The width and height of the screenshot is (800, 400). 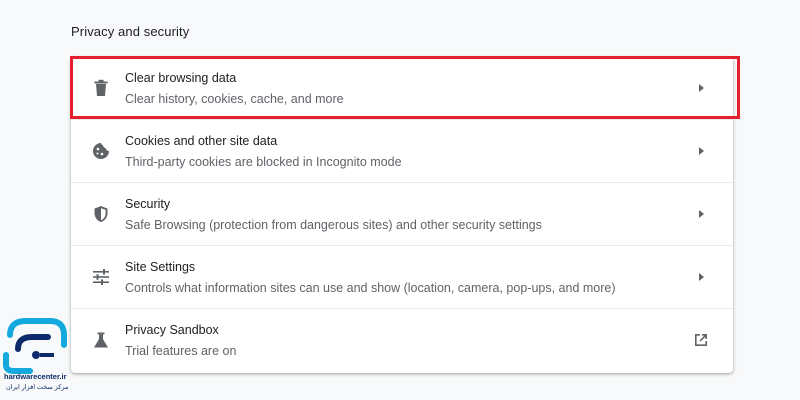 I want to click on tune-icon, so click(x=101, y=277).